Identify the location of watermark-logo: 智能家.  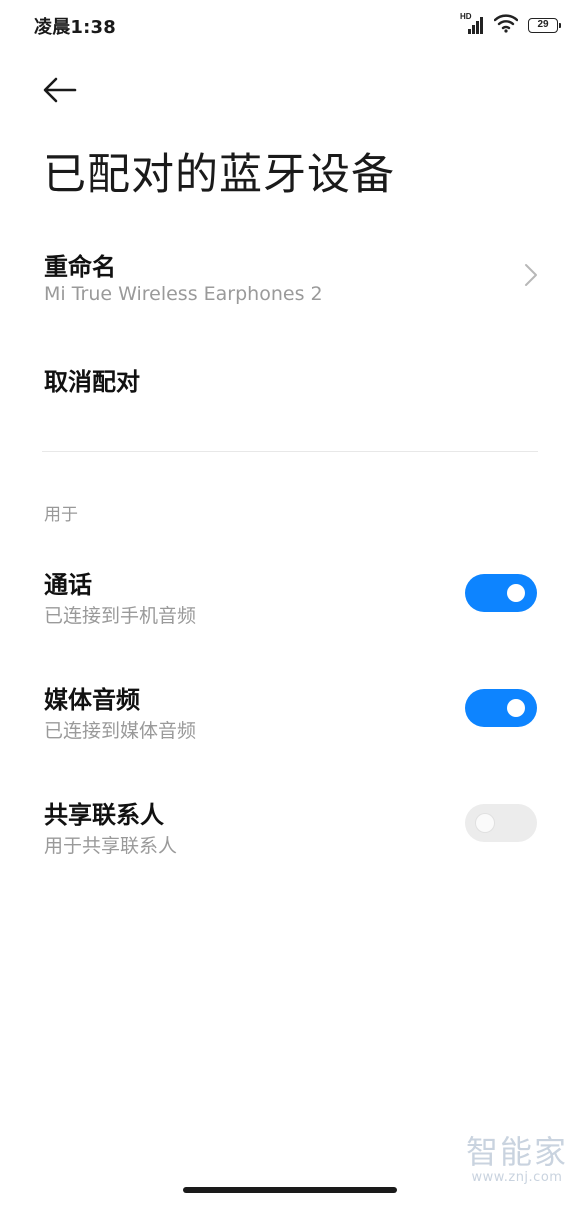
(516, 1152).